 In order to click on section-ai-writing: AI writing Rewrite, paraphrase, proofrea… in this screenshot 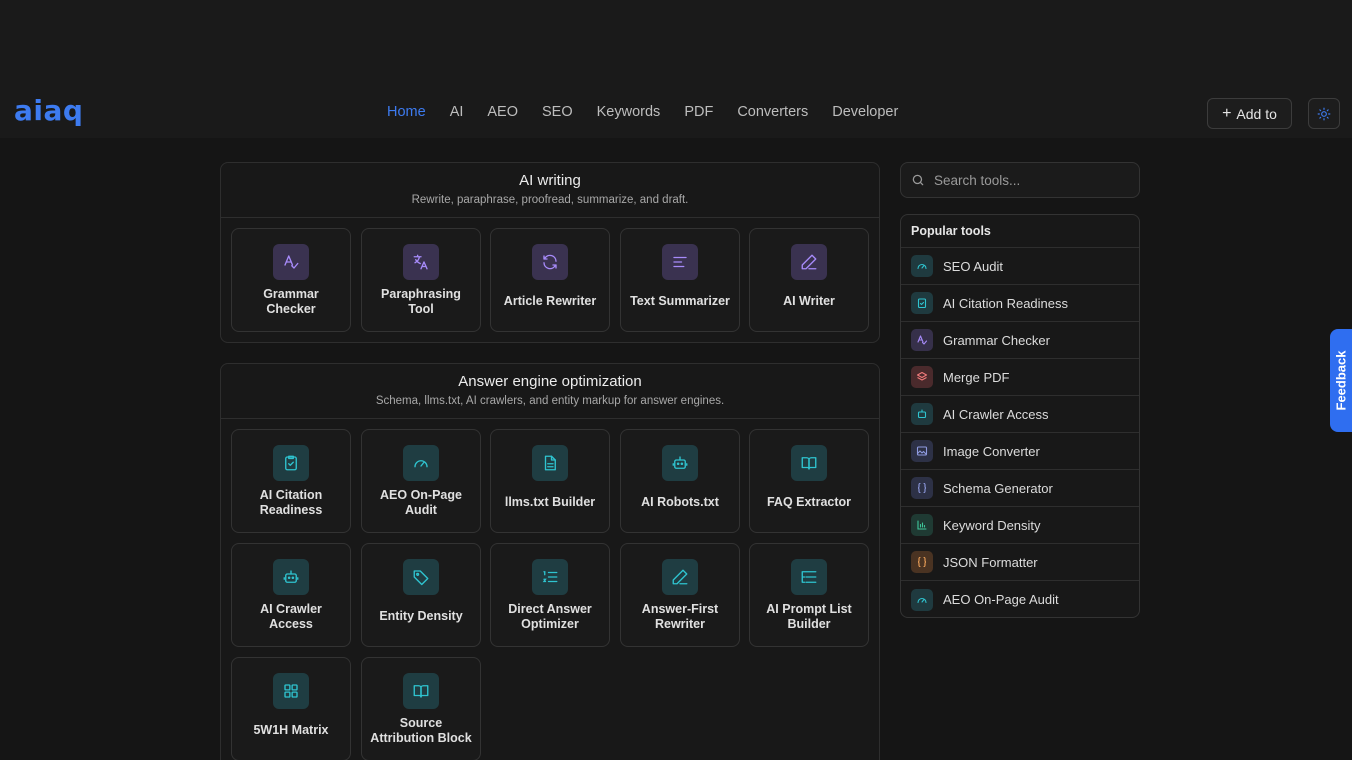, I will do `click(550, 252)`.